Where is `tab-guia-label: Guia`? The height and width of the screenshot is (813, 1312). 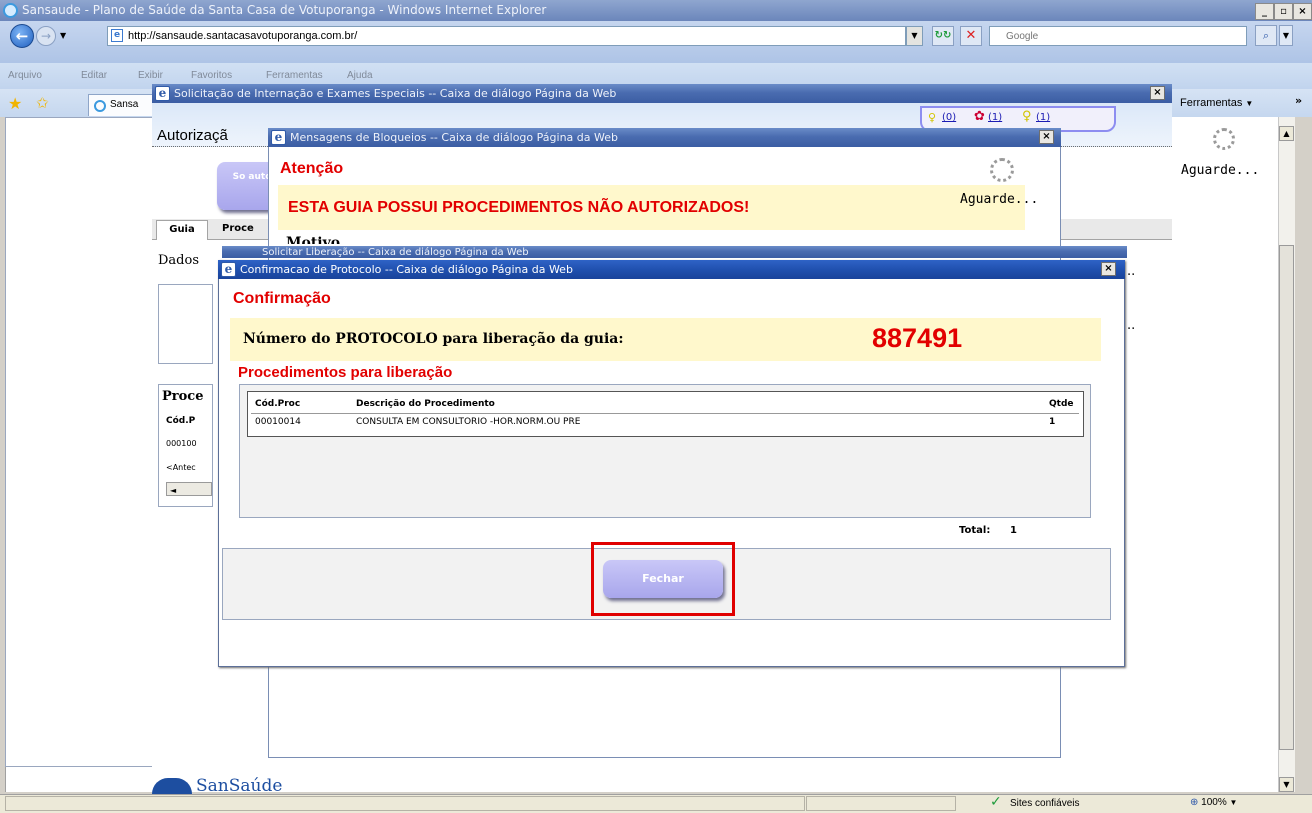
tab-guia-label: Guia is located at coordinates (182, 229).